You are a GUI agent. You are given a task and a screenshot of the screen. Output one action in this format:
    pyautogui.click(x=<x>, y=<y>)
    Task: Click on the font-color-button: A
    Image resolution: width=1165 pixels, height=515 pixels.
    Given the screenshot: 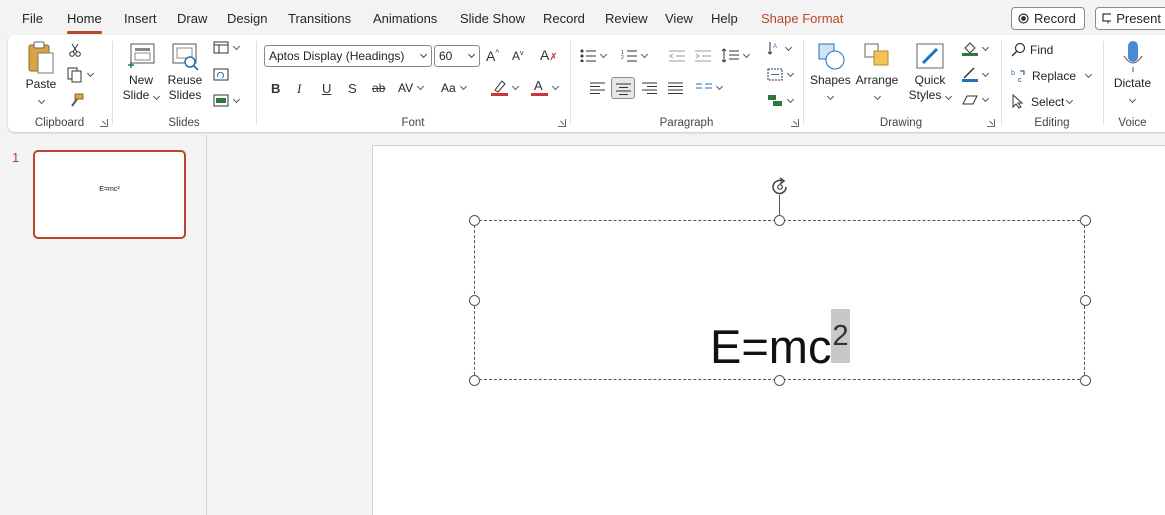 What is the action you would take?
    pyautogui.click(x=545, y=88)
    